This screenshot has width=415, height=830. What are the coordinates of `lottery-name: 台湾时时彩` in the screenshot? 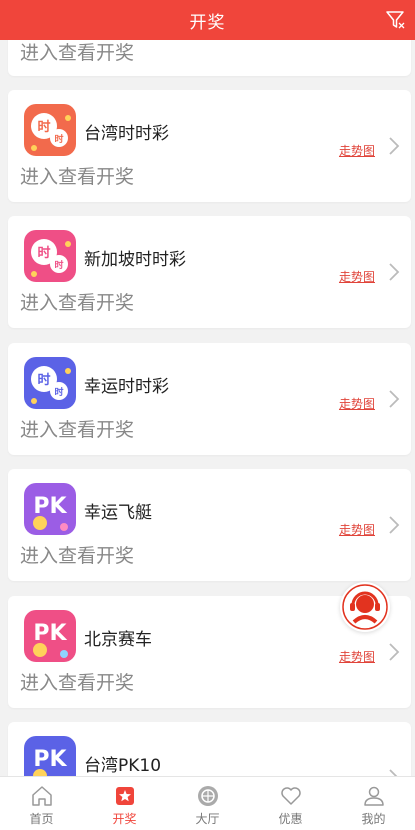 It's located at (126, 134).